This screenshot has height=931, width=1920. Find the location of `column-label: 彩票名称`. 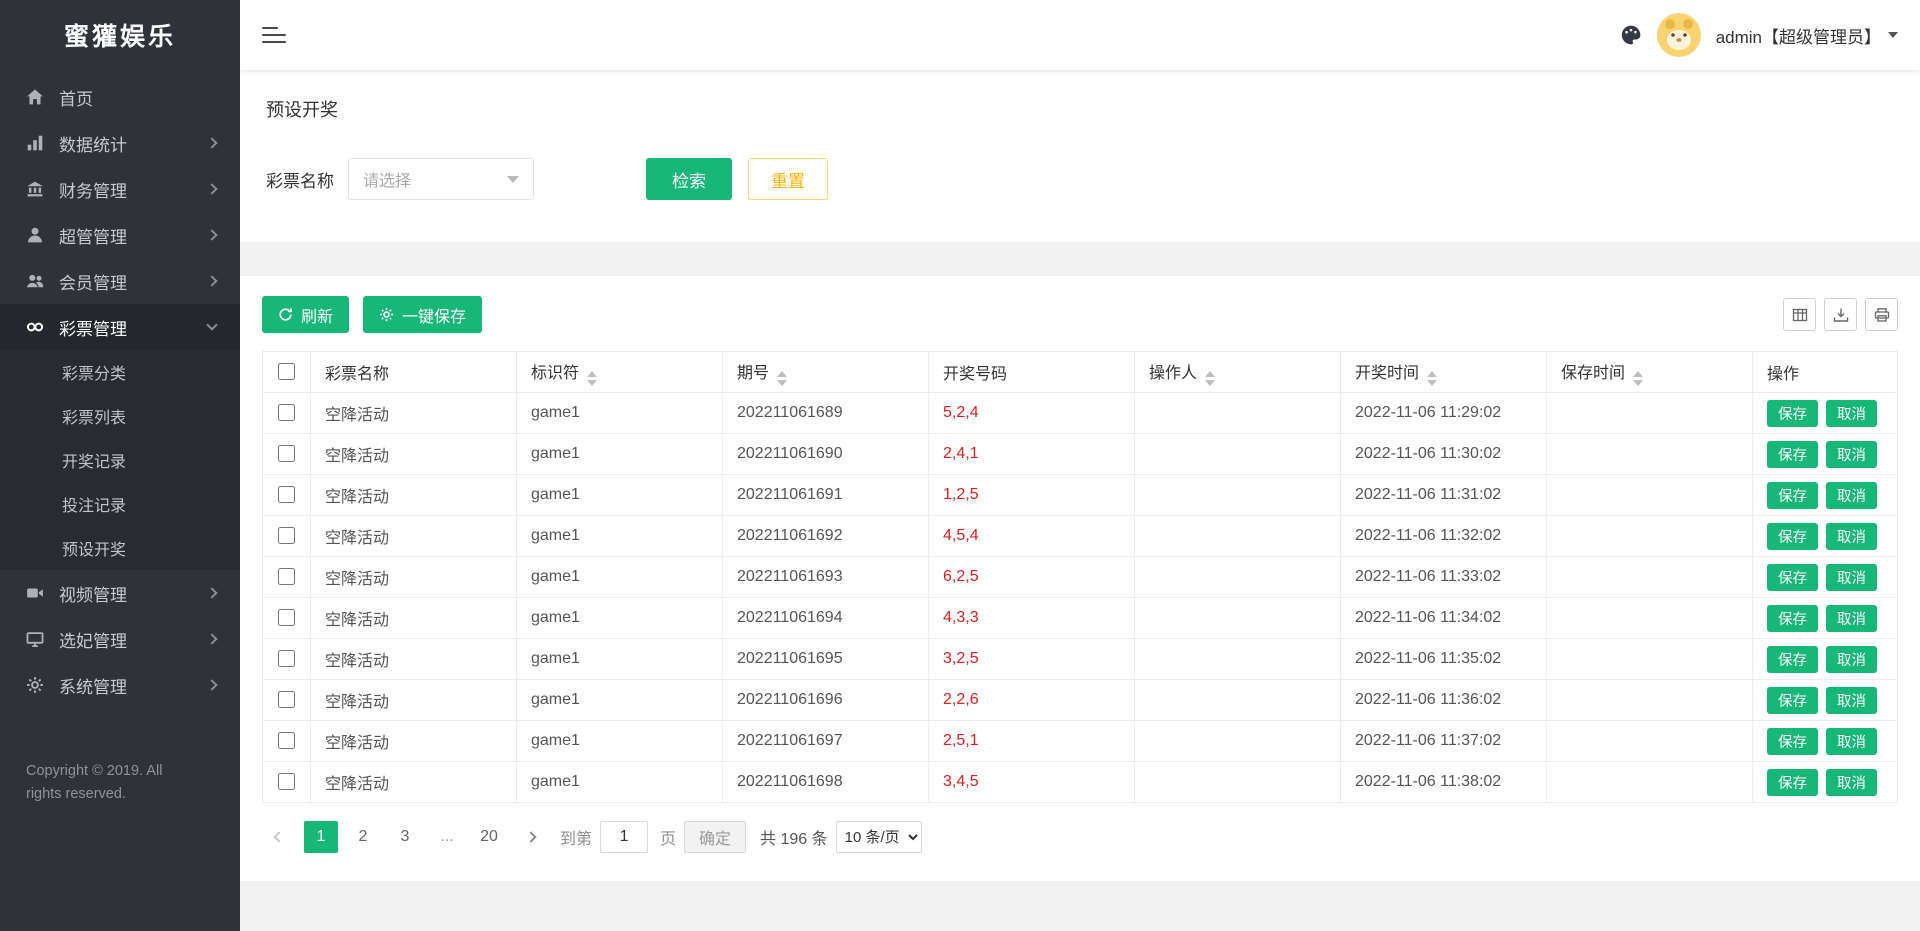

column-label: 彩票名称 is located at coordinates (357, 374).